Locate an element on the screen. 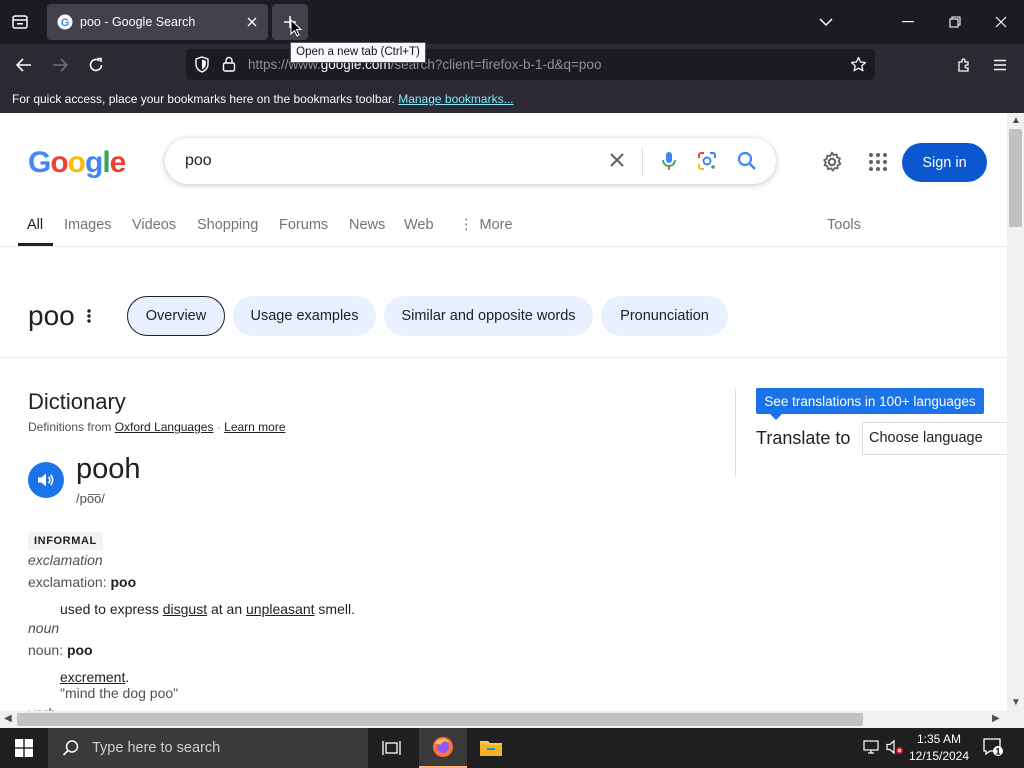  tab-videos: Videos is located at coordinates (154, 225).